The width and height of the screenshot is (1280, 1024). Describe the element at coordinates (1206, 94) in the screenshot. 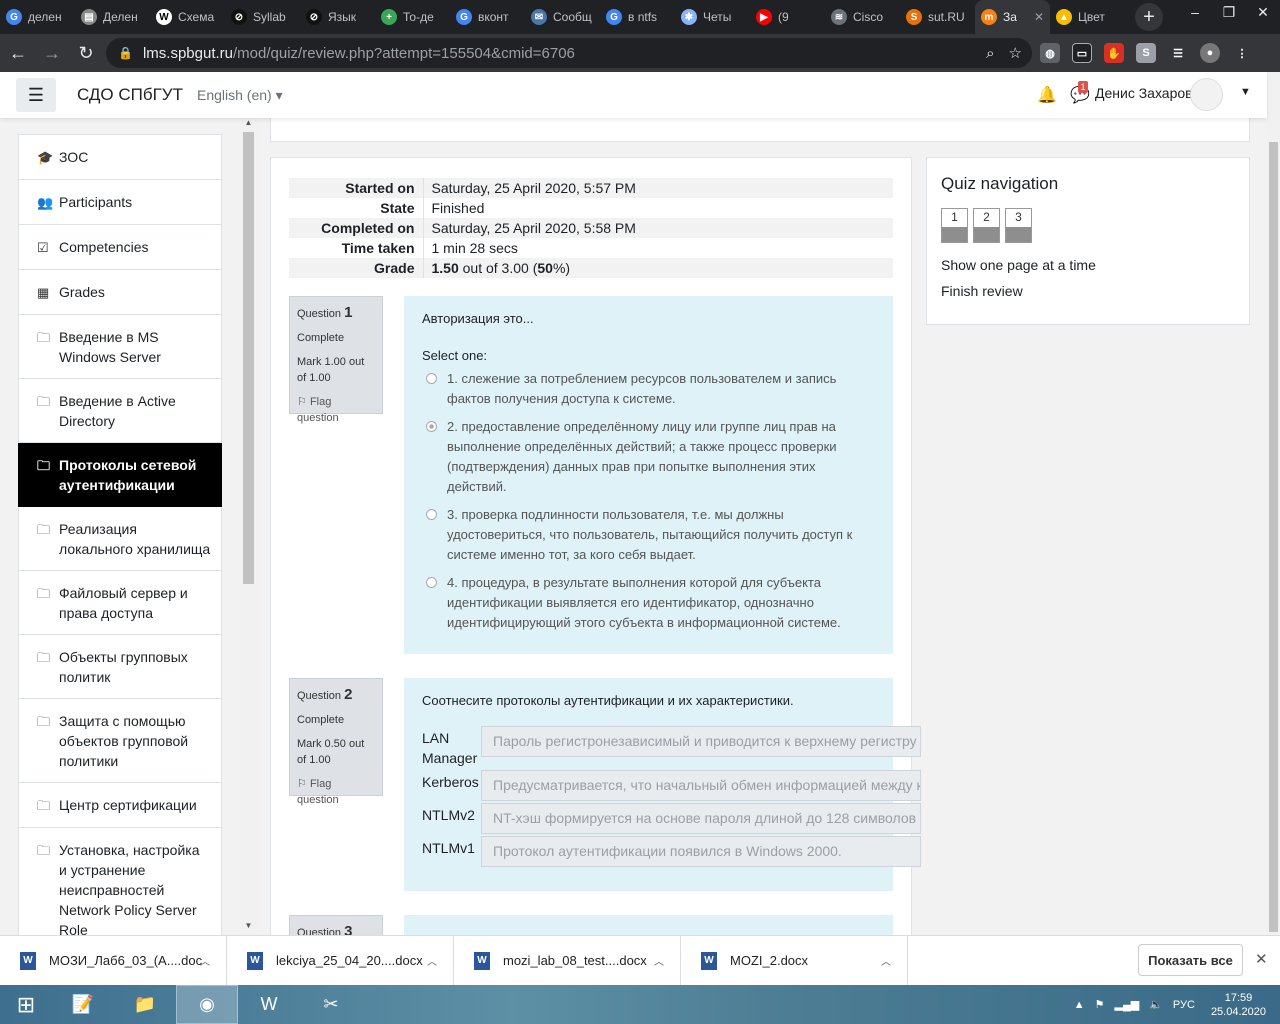

I see `avatar` at that location.